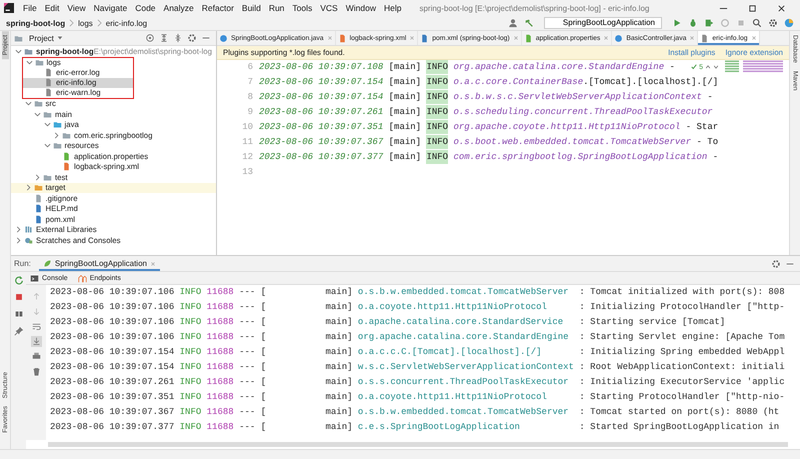  I want to click on menu-item: View, so click(76, 8).